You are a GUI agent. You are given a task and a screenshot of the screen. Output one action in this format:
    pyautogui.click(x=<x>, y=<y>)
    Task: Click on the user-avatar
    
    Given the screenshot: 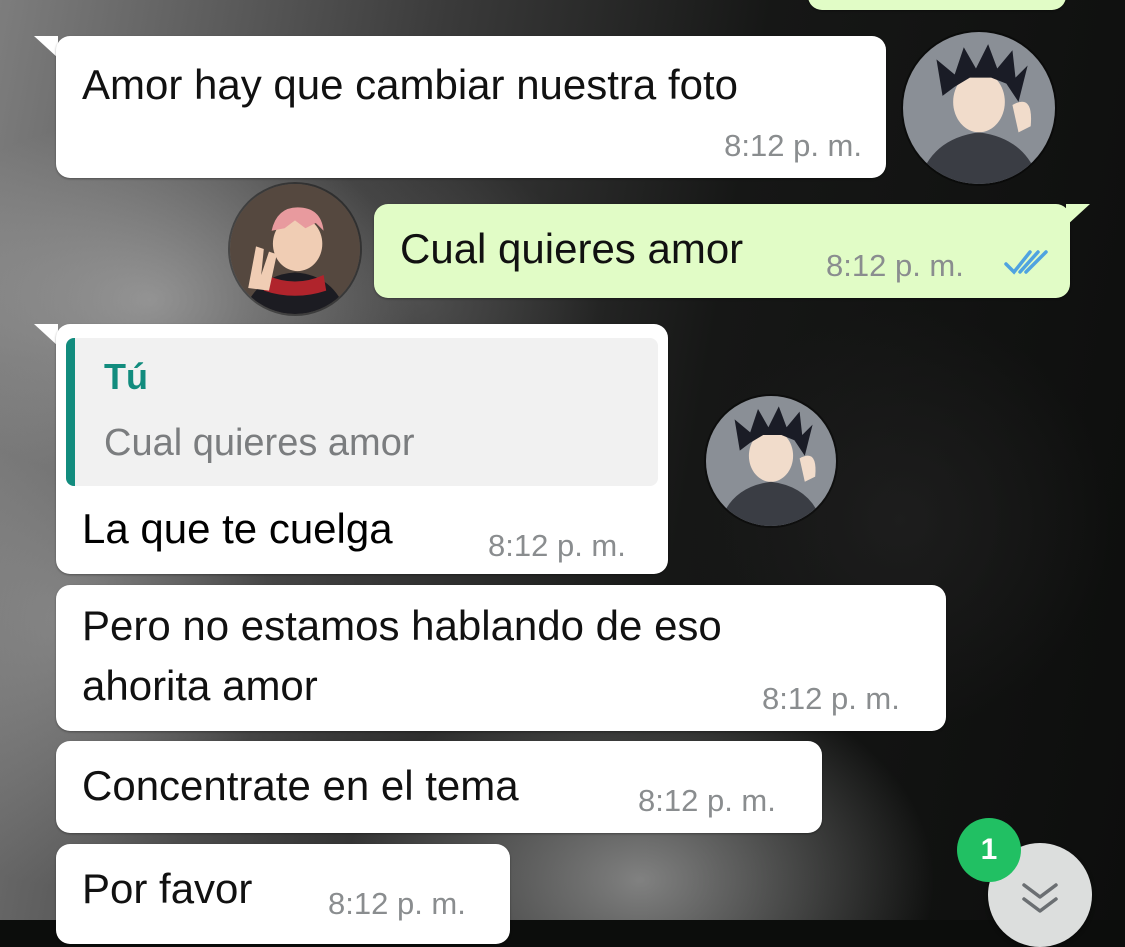 What is the action you would take?
    pyautogui.click(x=295, y=249)
    